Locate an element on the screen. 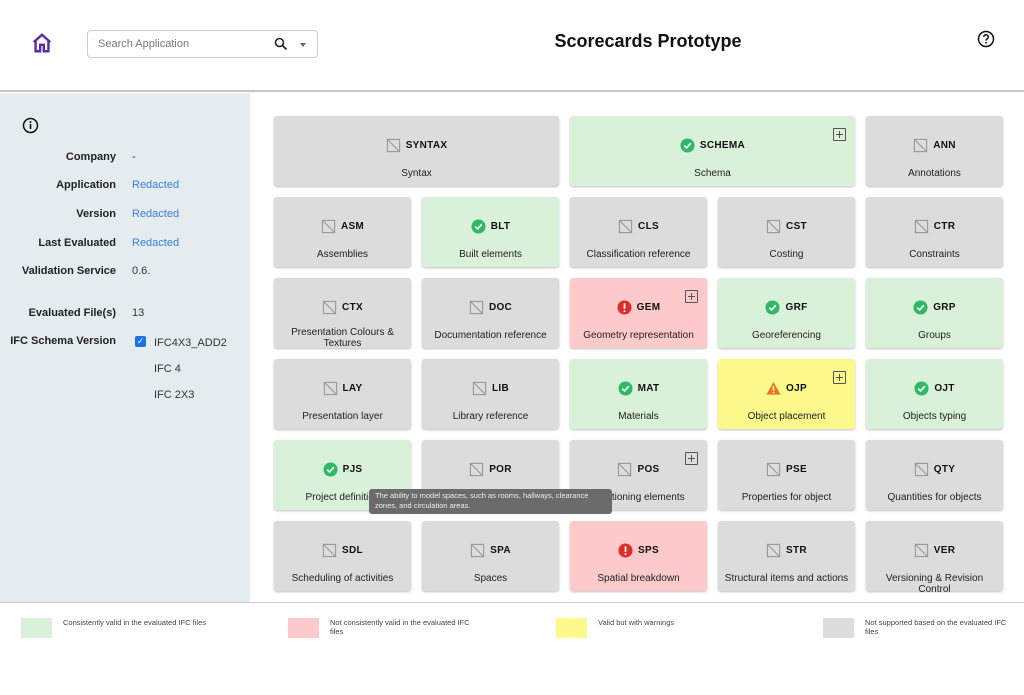  schema-option: IFC 4 is located at coordinates (167, 369).